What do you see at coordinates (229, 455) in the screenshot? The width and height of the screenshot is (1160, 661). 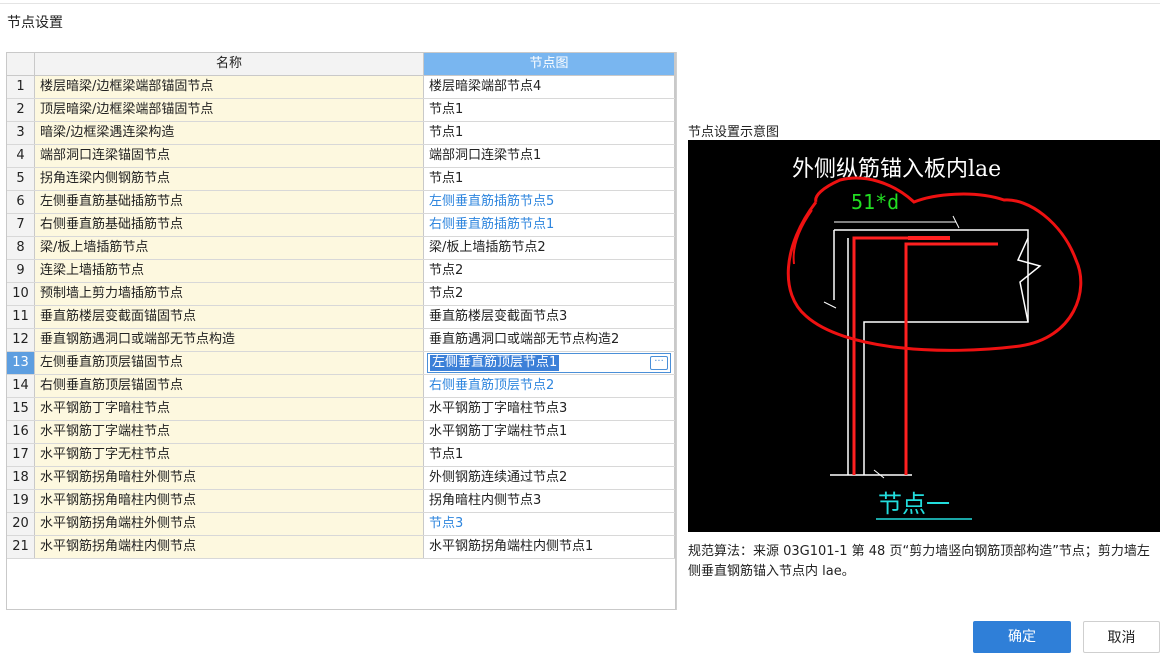 I see `row-name-cell: 水平钢筋丁字无柱节点` at bounding box center [229, 455].